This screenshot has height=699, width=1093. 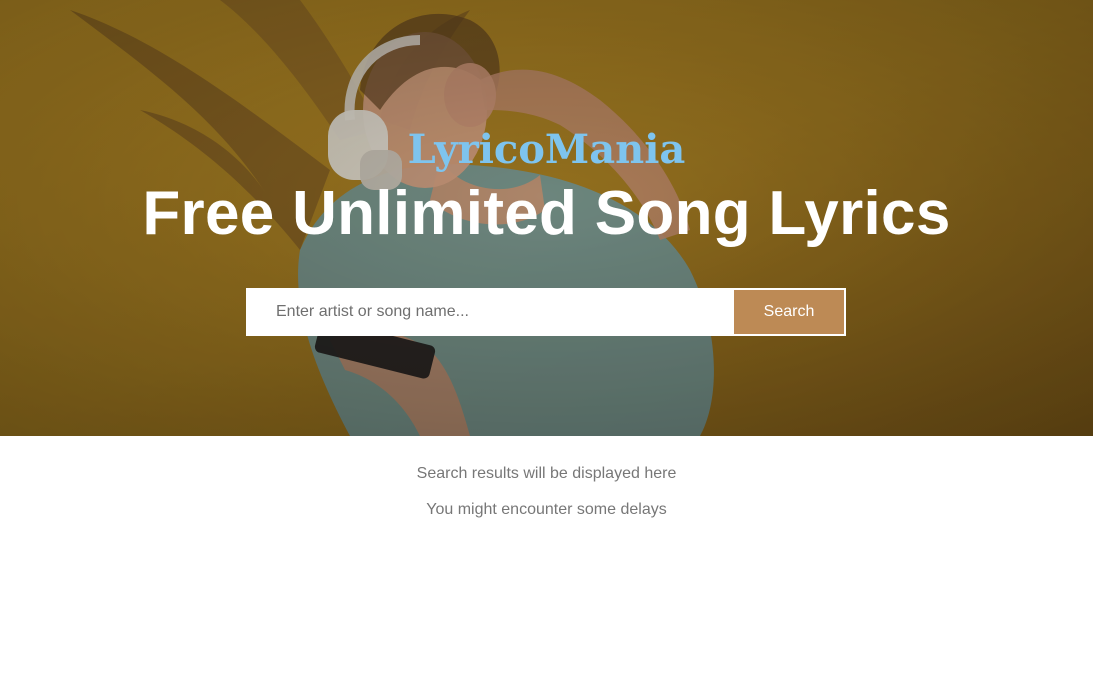 What do you see at coordinates (789, 312) in the screenshot?
I see `search-button: Search` at bounding box center [789, 312].